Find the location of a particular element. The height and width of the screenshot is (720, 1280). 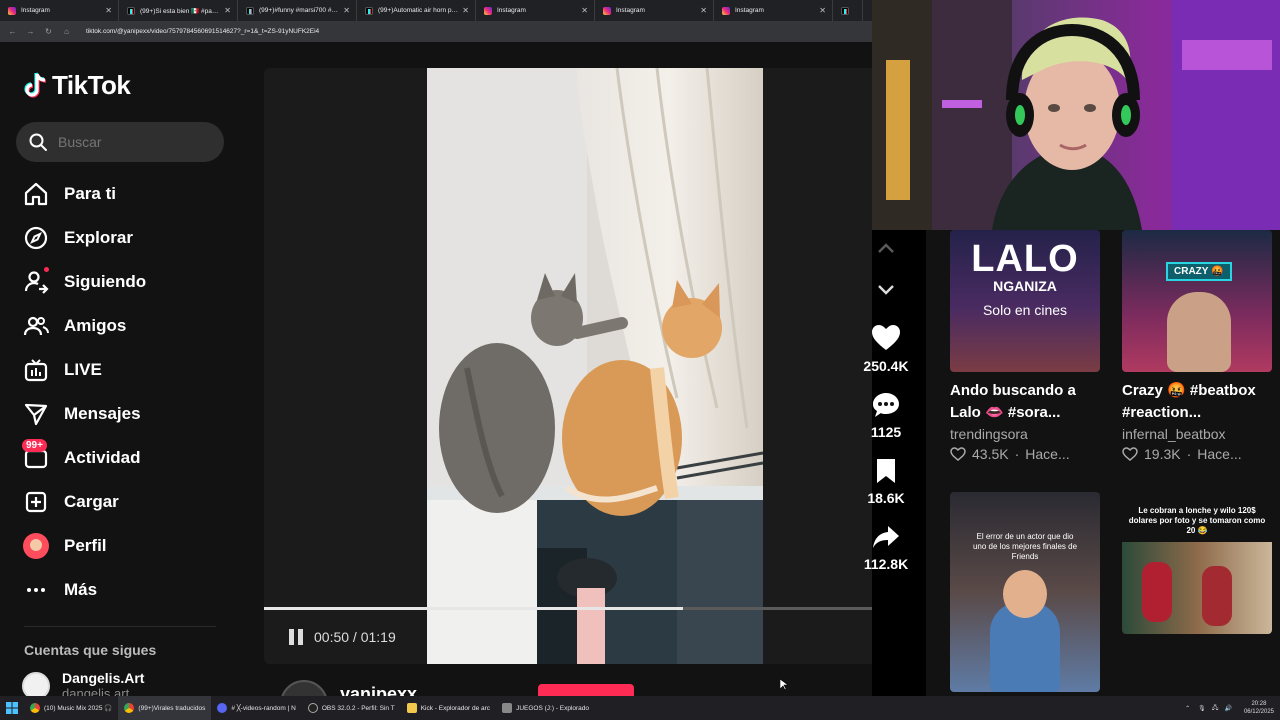

obs-icon is located at coordinates (312, 708).